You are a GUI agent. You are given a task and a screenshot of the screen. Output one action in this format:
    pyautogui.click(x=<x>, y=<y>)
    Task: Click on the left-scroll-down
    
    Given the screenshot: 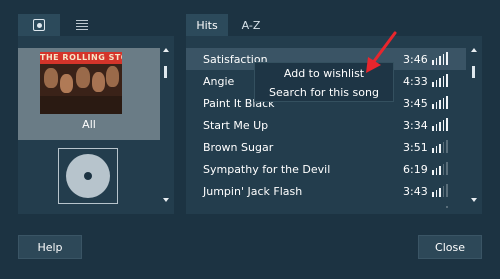 What is the action you would take?
    pyautogui.click(x=166, y=200)
    